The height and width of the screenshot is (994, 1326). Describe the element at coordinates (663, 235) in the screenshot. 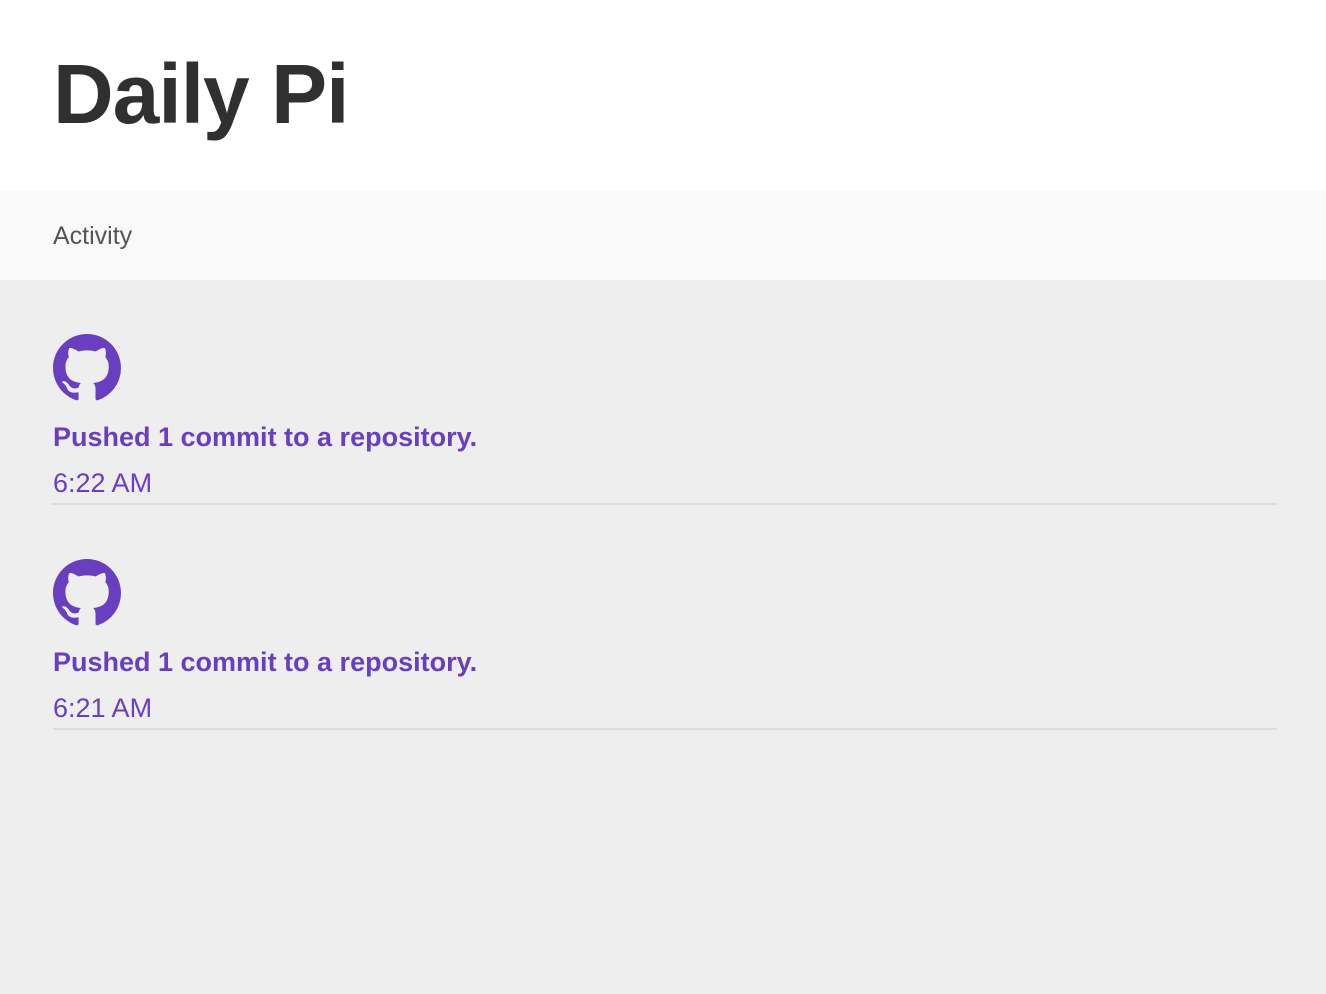

I see `tab-bar` at that location.